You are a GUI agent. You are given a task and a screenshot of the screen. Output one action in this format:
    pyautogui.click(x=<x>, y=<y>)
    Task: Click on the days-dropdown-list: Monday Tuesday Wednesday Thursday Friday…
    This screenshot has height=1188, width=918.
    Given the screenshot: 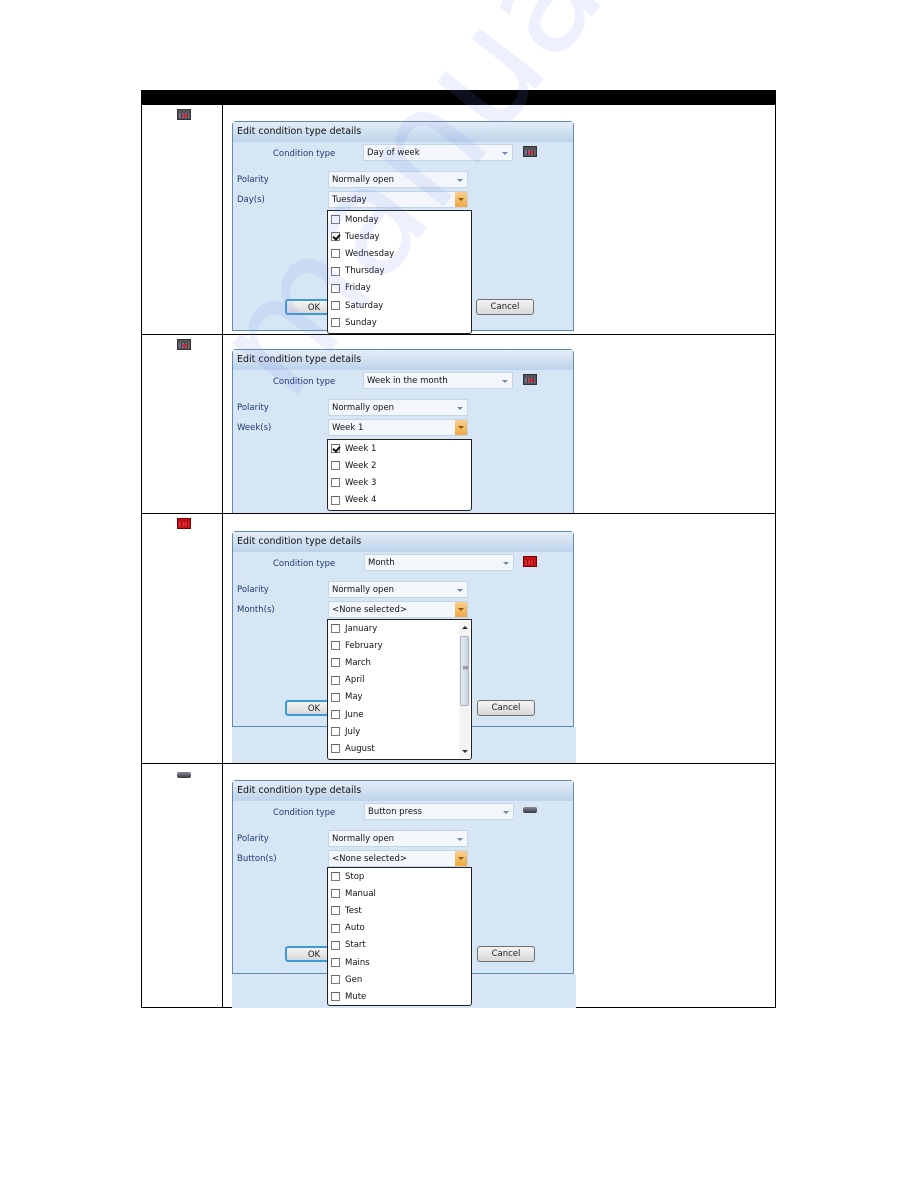 What is the action you would take?
    pyautogui.click(x=399, y=272)
    